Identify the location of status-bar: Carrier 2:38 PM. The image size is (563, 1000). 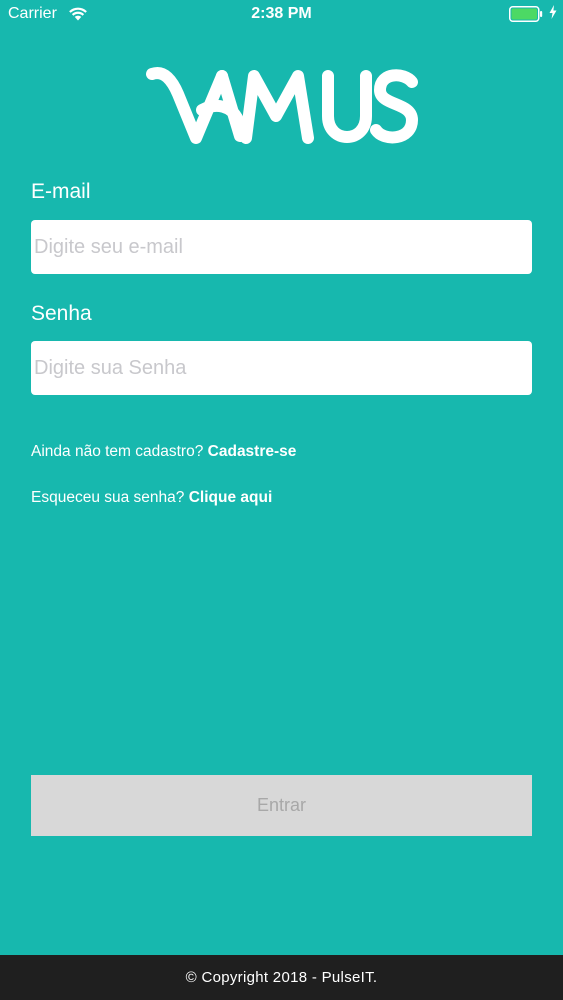
(281, 15).